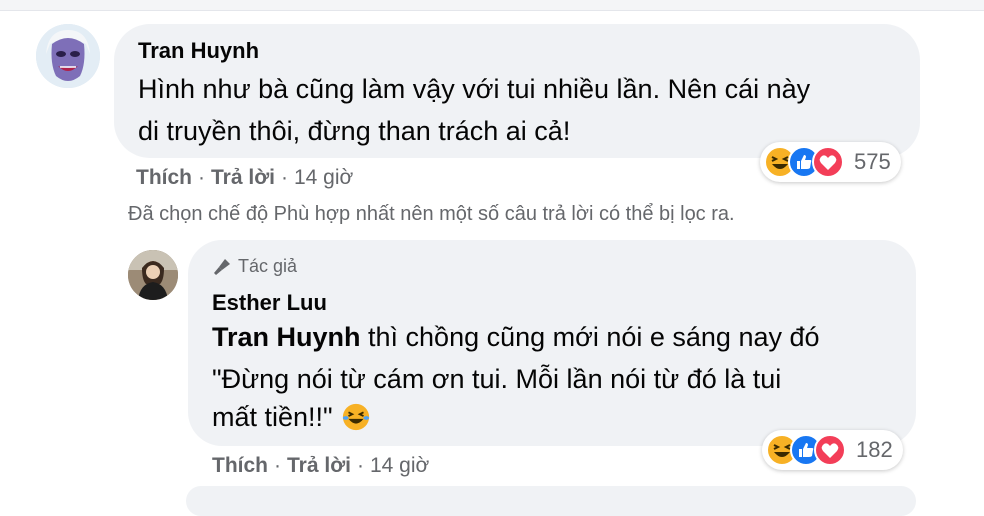 The height and width of the screenshot is (516, 984). I want to click on avatar-photo-icon, so click(153, 275).